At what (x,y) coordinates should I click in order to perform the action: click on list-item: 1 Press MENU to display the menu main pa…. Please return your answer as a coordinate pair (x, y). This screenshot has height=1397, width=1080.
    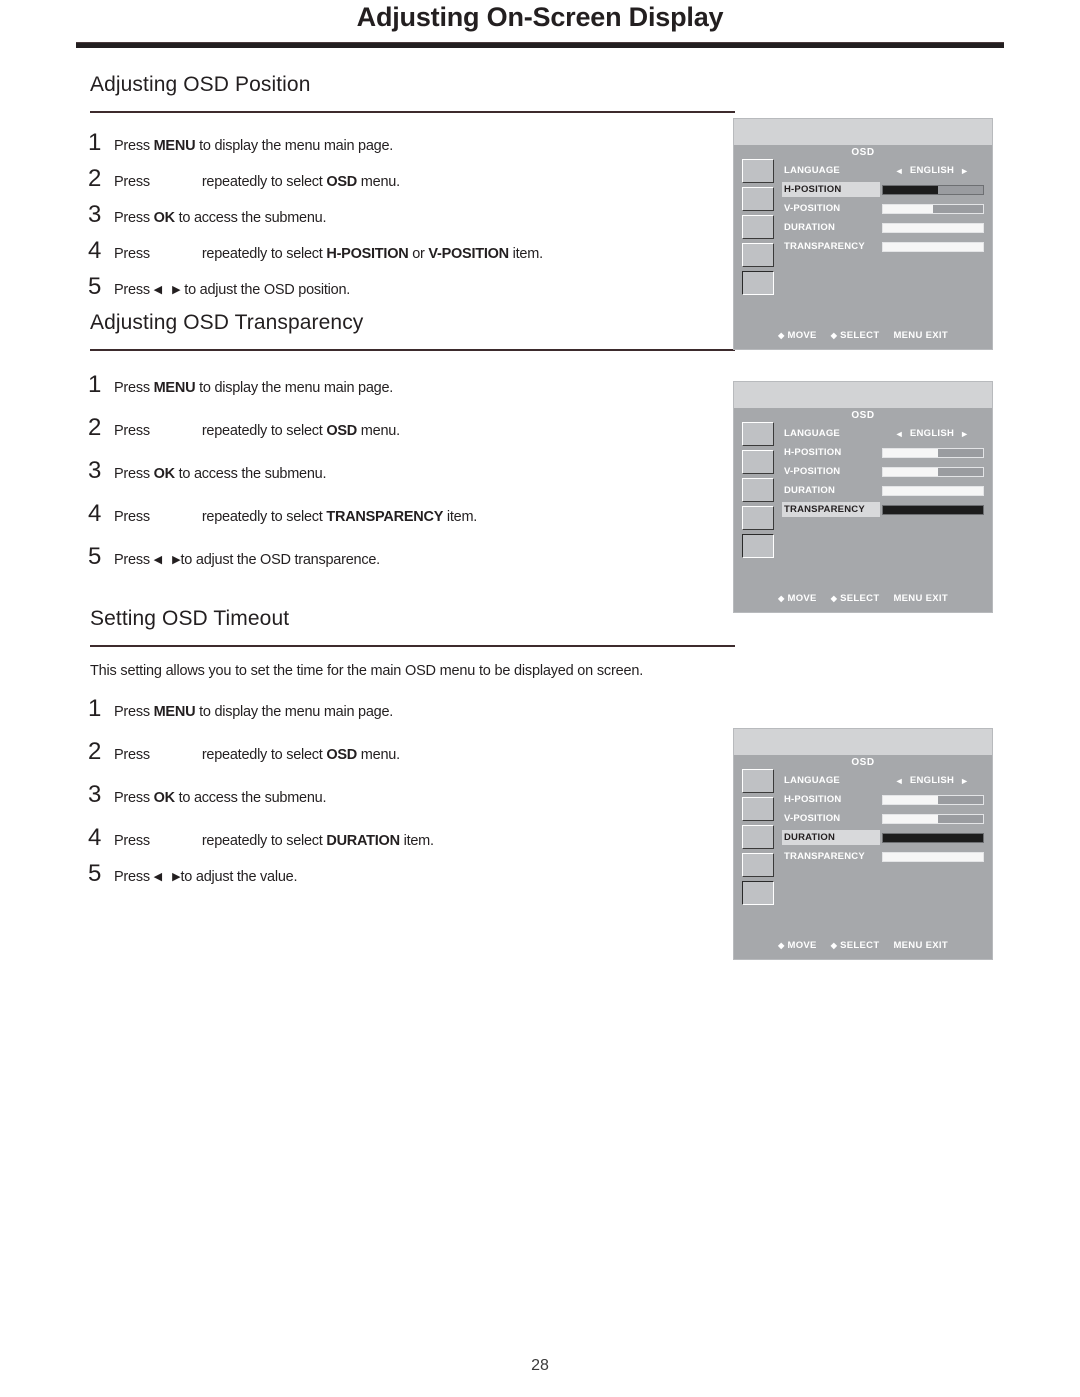
    Looking at the image, I should click on (413, 709).